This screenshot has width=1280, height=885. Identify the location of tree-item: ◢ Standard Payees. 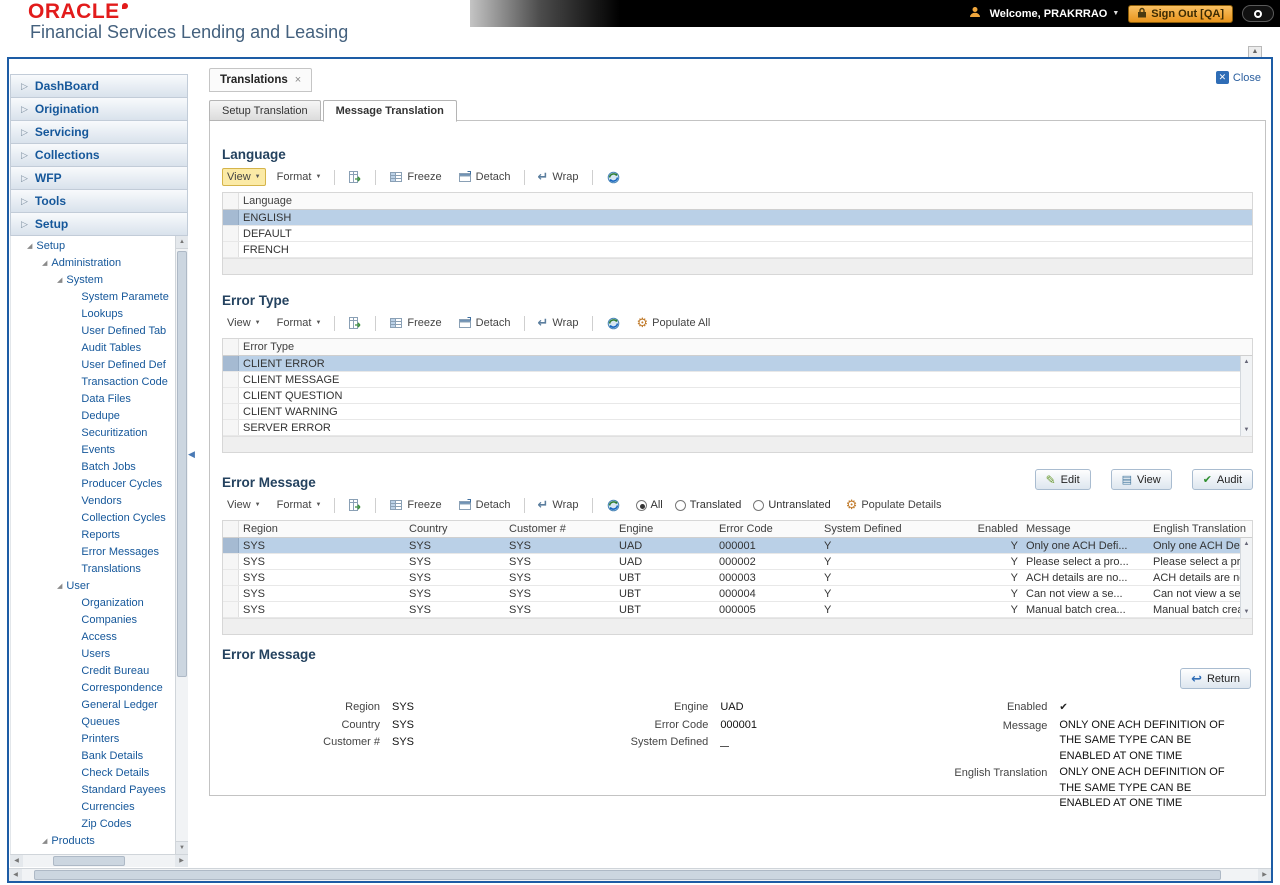
(93, 789).